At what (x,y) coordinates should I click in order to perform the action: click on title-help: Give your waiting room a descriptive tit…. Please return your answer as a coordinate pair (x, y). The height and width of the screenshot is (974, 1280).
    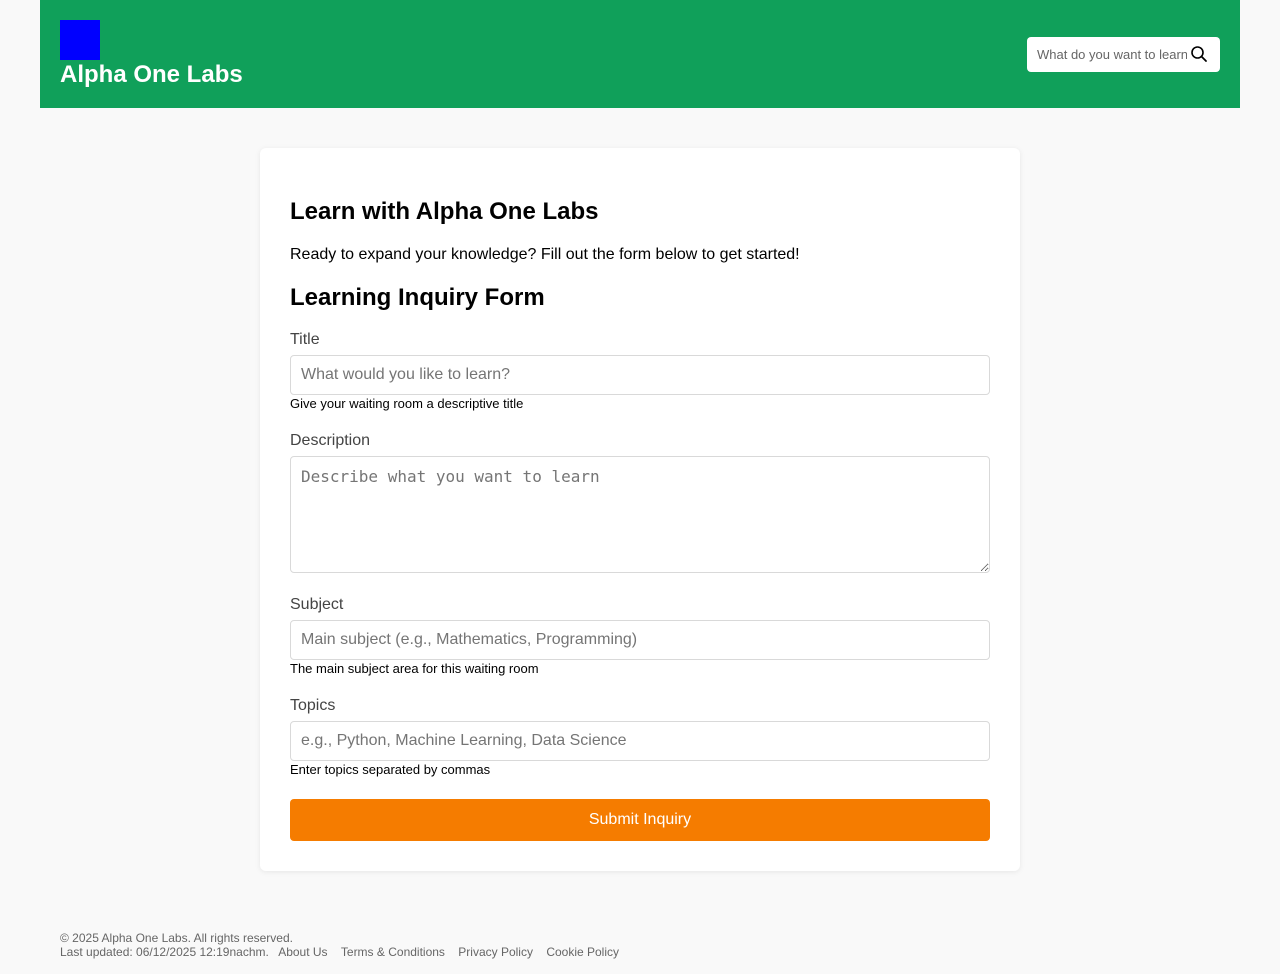
    Looking at the image, I should click on (407, 403).